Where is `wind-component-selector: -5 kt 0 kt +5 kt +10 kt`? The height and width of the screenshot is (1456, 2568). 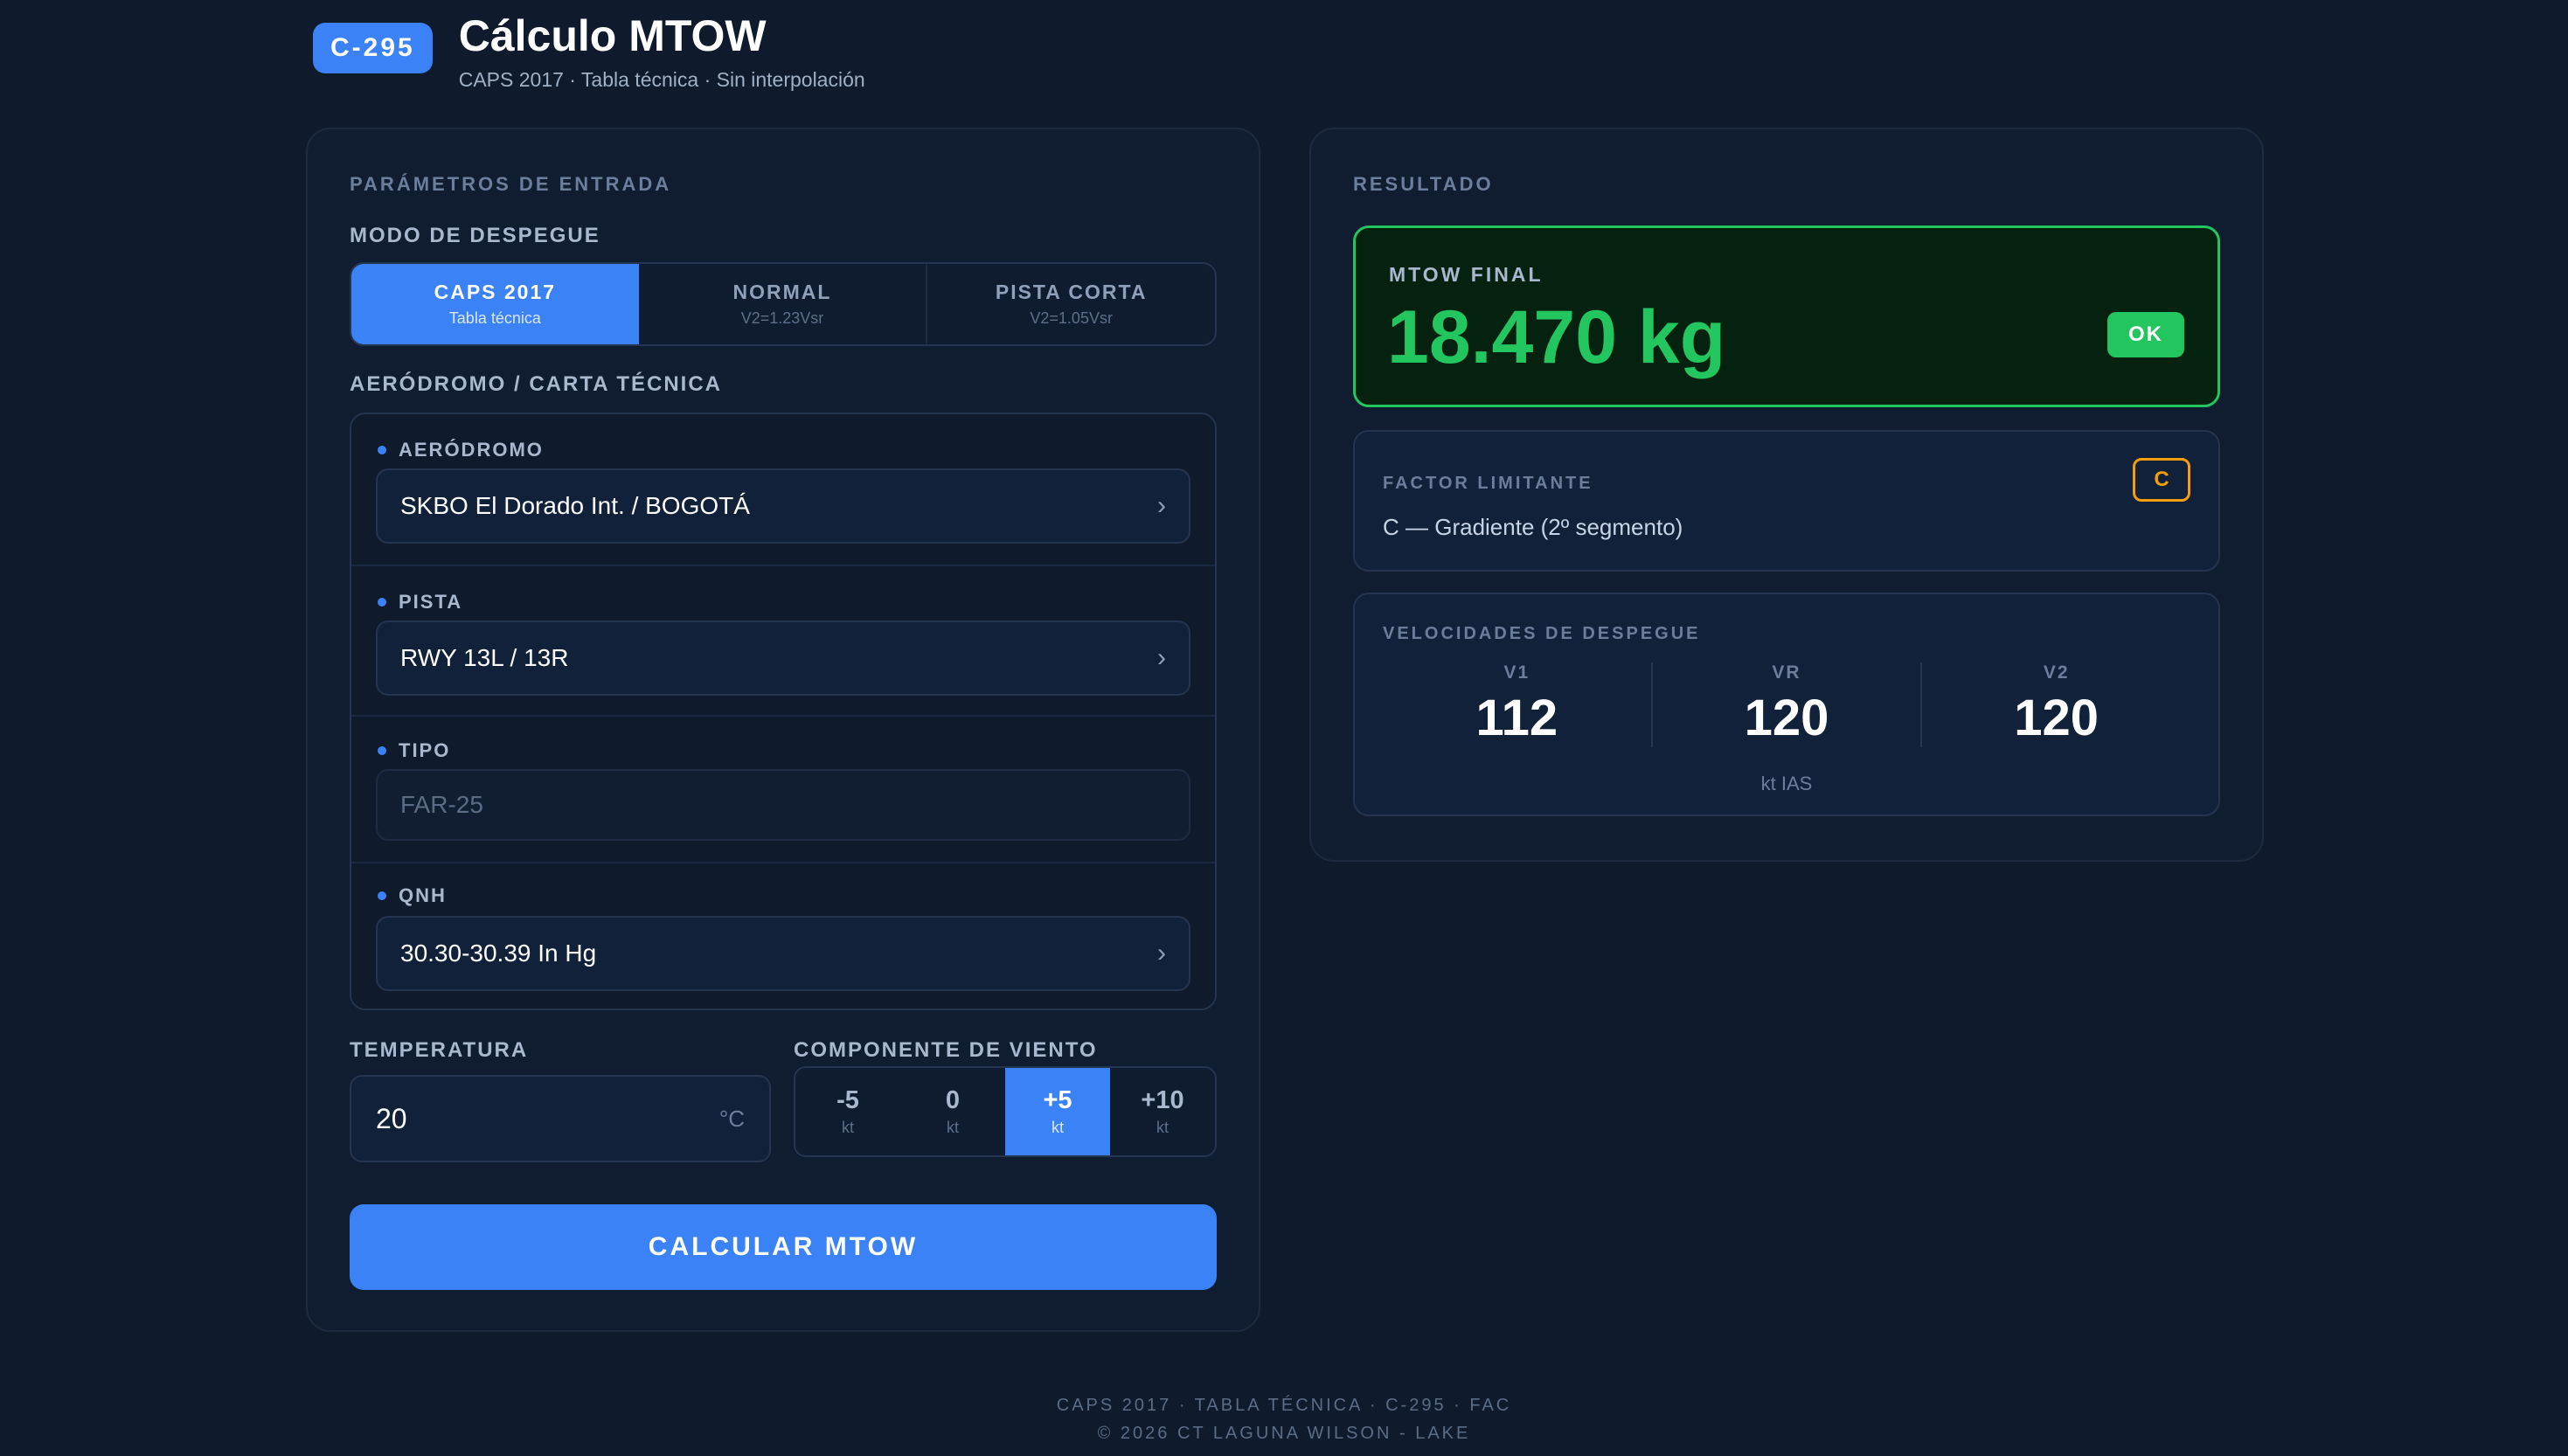
wind-component-selector: -5 kt 0 kt +5 kt +10 kt is located at coordinates (1005, 1111).